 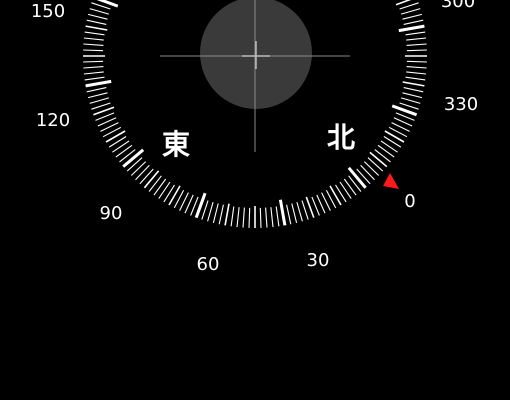 What do you see at coordinates (48, 11) in the screenshot?
I see `degree-label-150: 150` at bounding box center [48, 11].